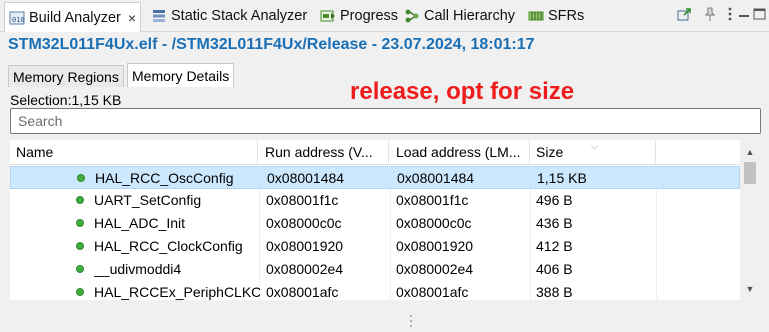  I want to click on tab-memory-details: Memory Details, so click(181, 75).